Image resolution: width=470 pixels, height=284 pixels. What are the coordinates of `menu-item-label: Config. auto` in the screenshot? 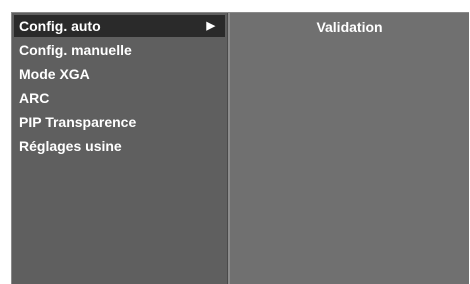 It's located at (60, 26).